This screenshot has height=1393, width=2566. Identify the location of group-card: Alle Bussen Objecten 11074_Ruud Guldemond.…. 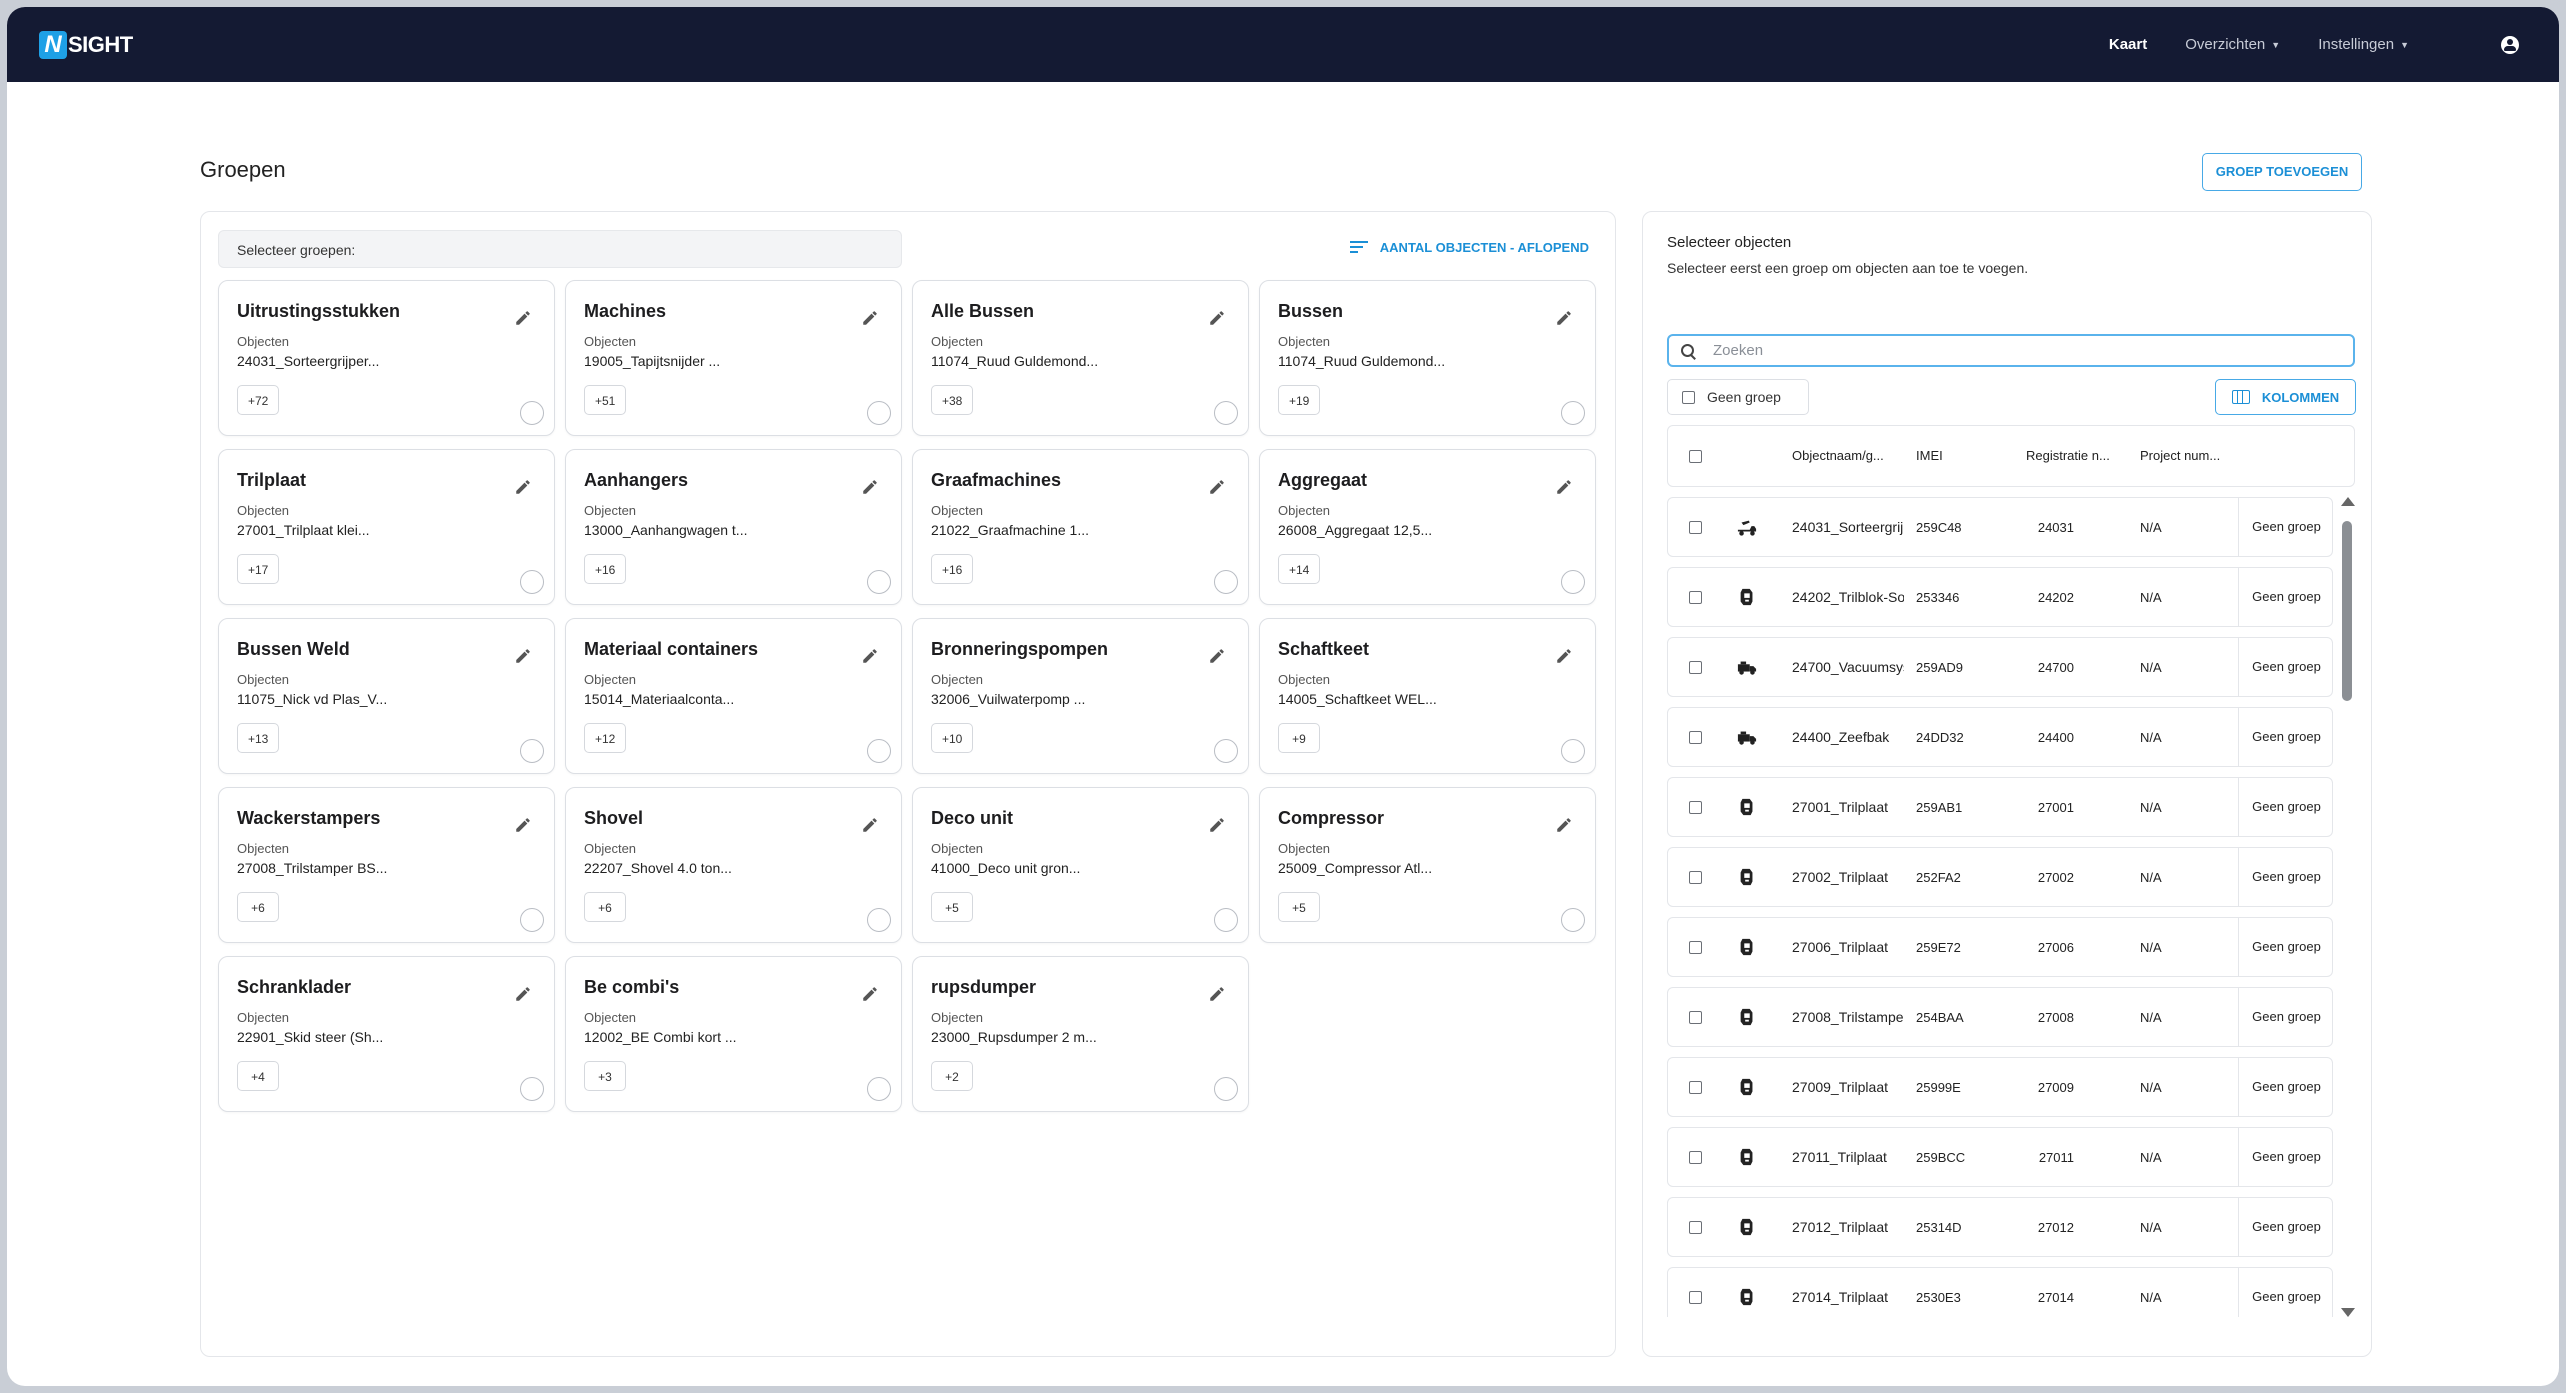
(1080, 358).